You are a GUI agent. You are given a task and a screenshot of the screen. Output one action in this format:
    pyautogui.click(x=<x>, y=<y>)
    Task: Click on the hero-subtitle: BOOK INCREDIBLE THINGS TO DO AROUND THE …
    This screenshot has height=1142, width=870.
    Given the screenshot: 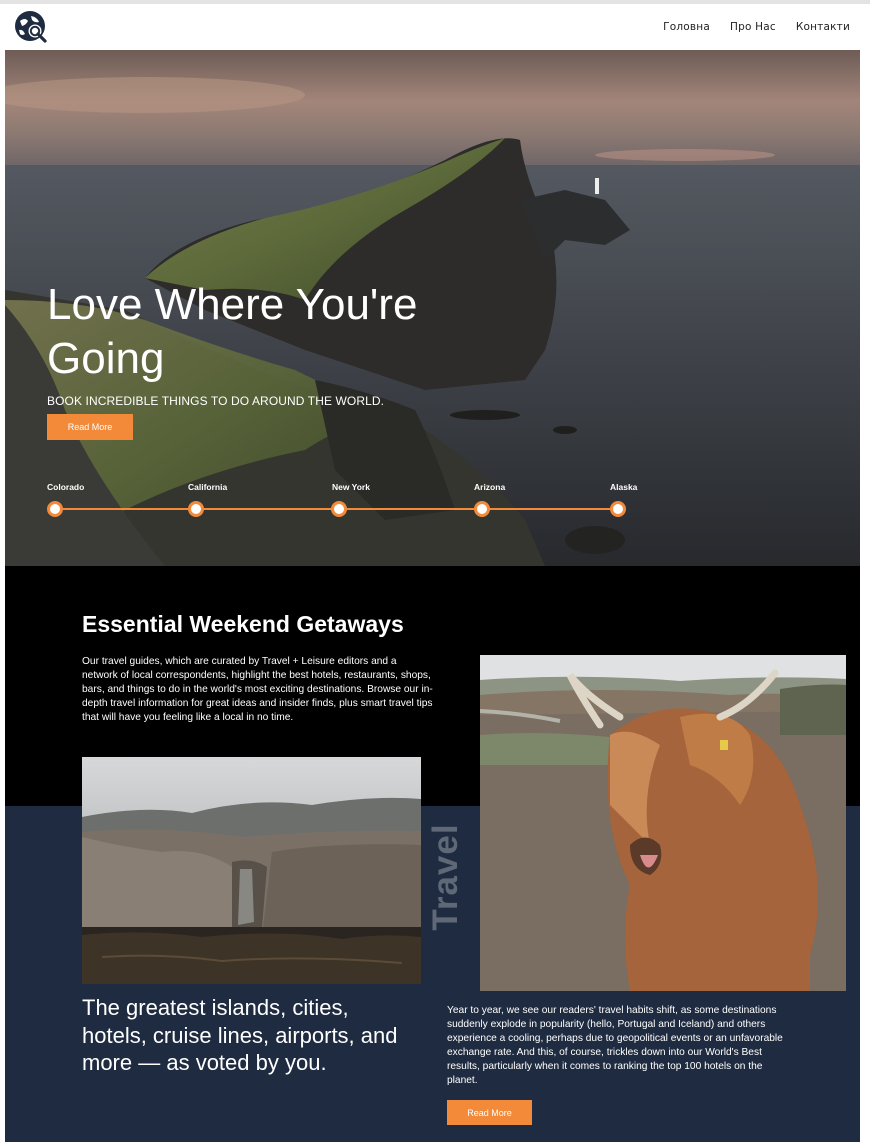 What is the action you would take?
    pyautogui.click(x=216, y=401)
    